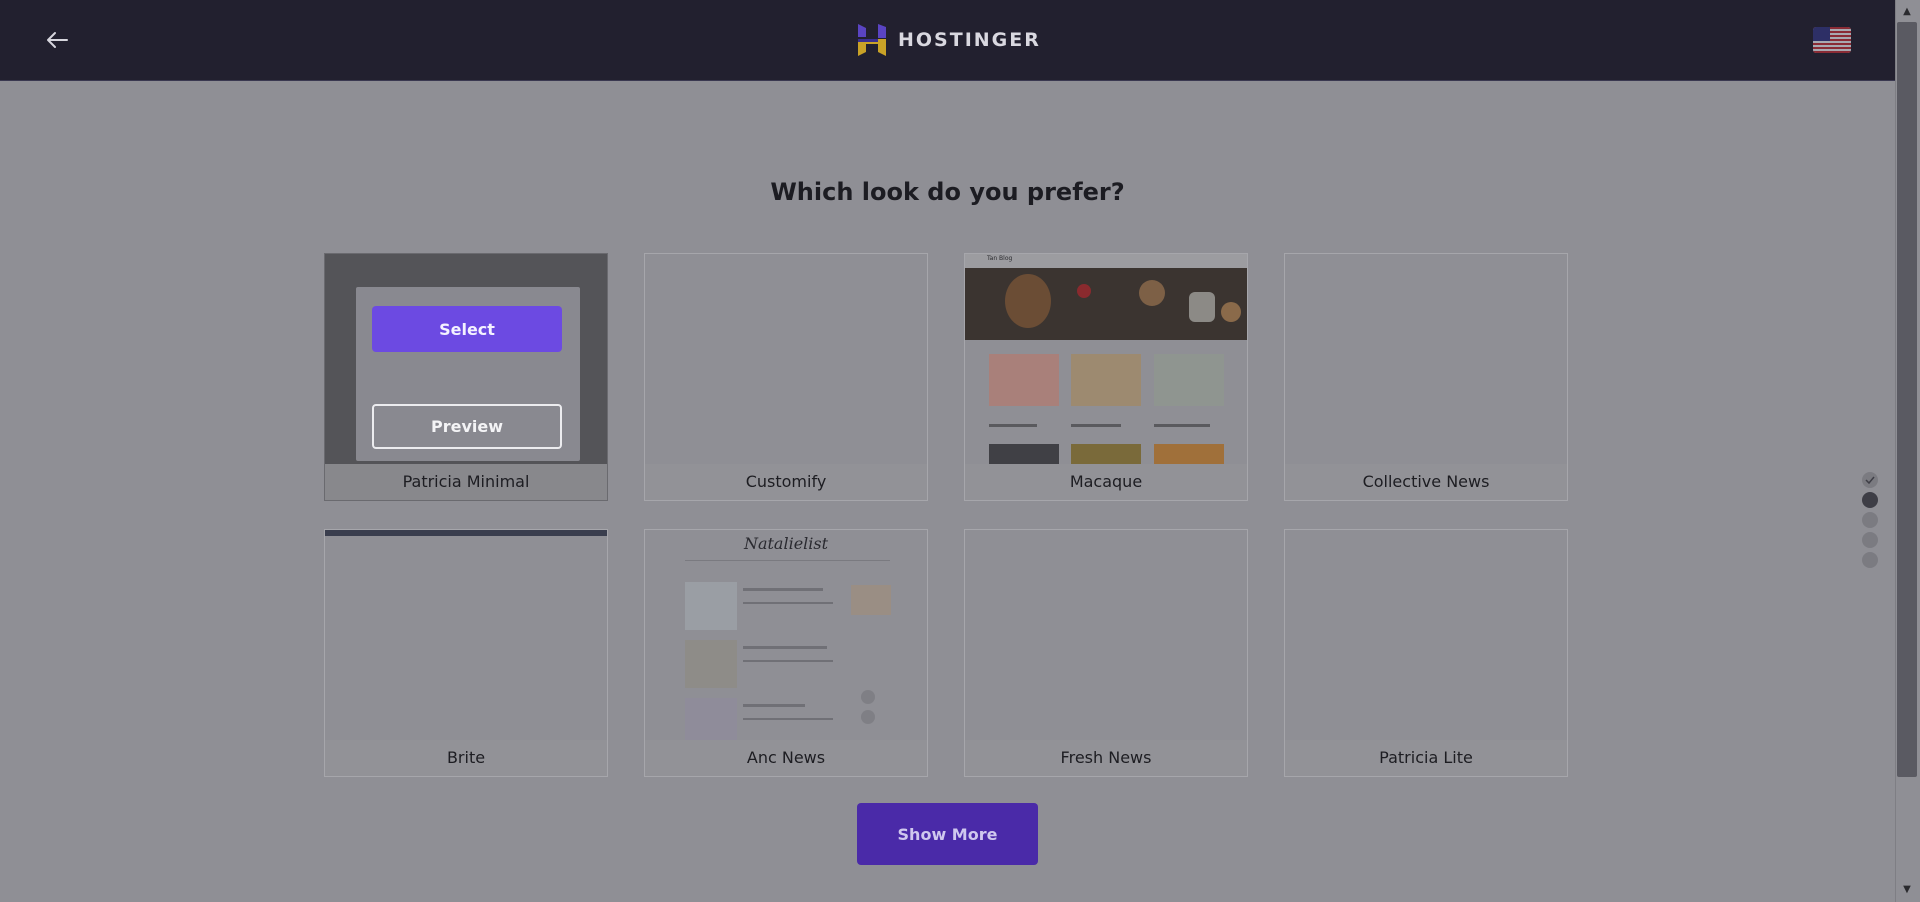  I want to click on theme-thumbnail: Tan Blog, so click(1106, 360).